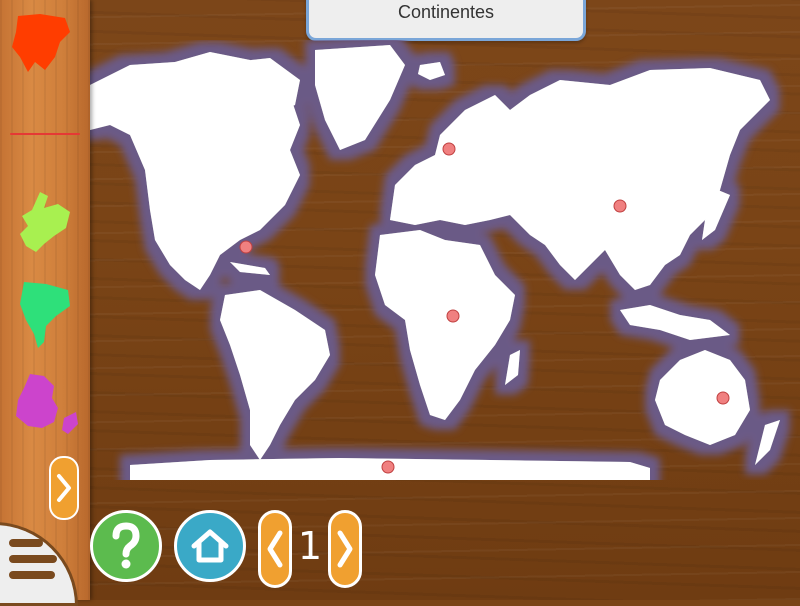 This screenshot has width=800, height=606. I want to click on tray-next-button, so click(64, 488).